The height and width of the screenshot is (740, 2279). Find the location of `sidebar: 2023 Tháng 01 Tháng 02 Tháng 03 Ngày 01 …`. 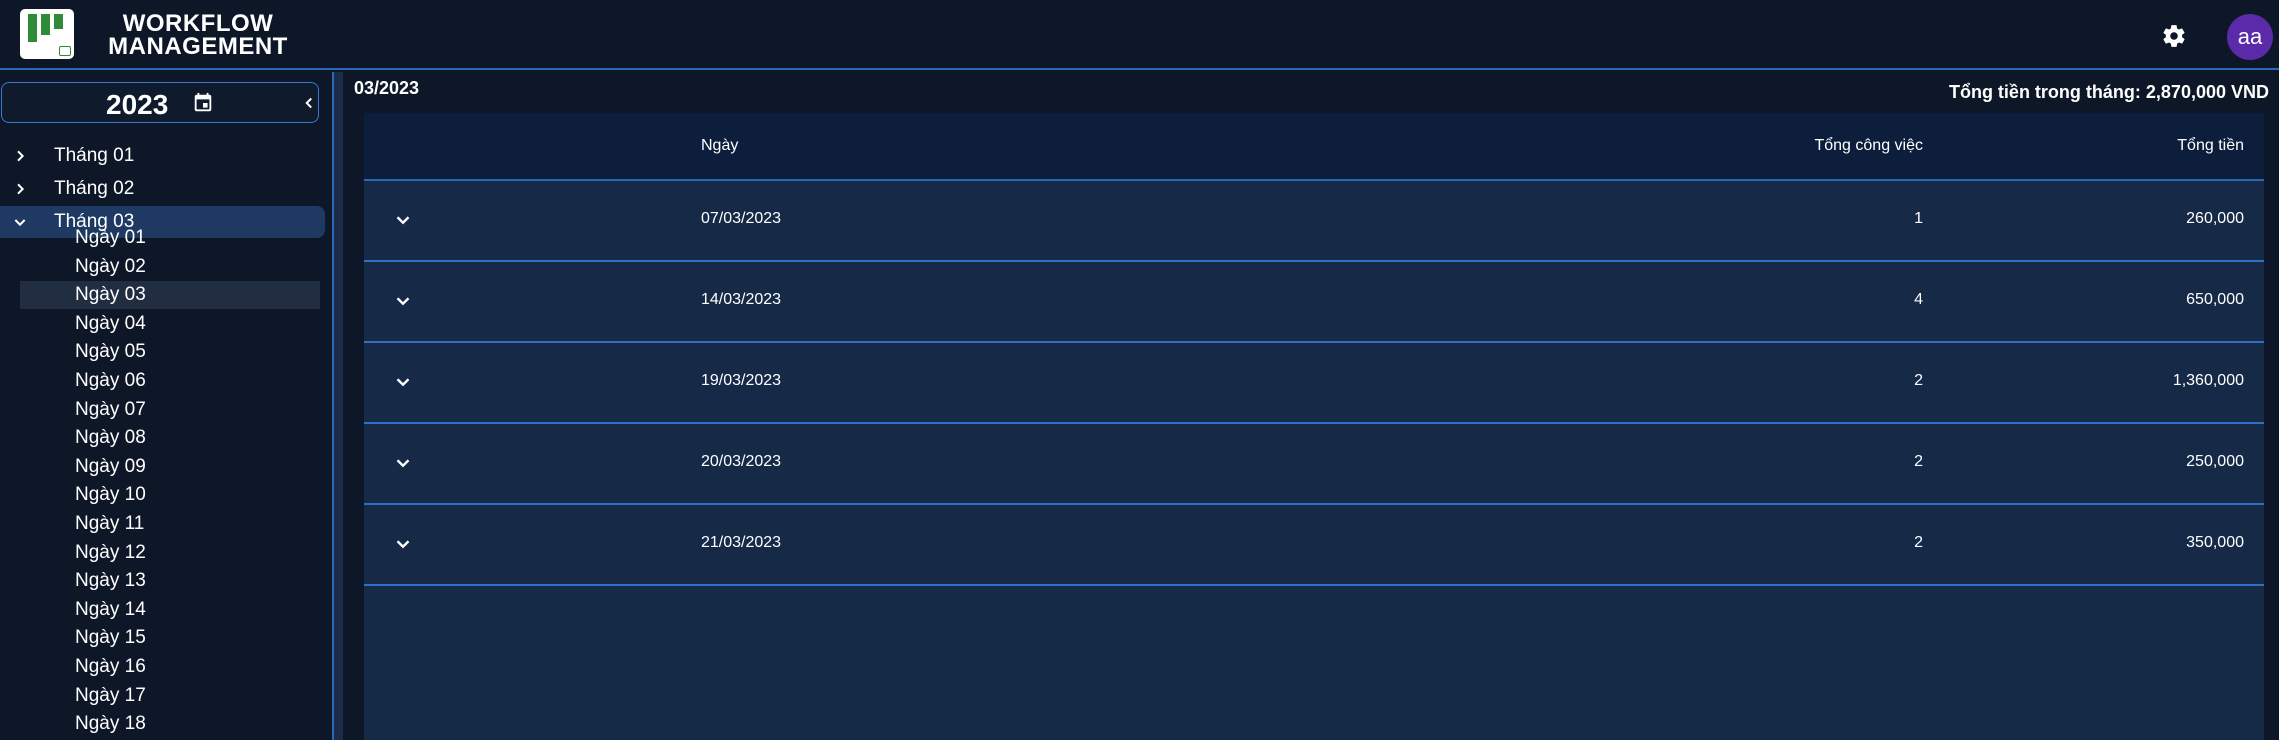

sidebar: 2023 Tháng 01 Tháng 02 Tháng 03 Ngày 01 … is located at coordinates (166, 406).